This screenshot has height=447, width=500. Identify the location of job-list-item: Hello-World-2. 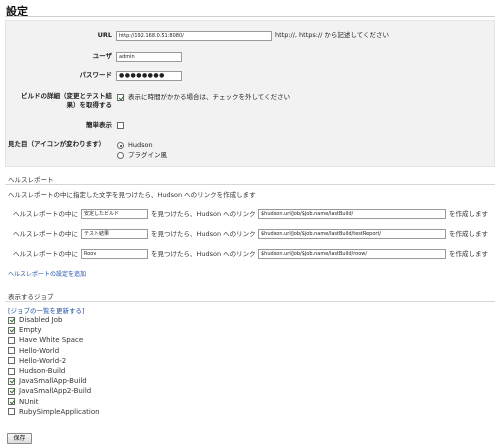
(37, 361).